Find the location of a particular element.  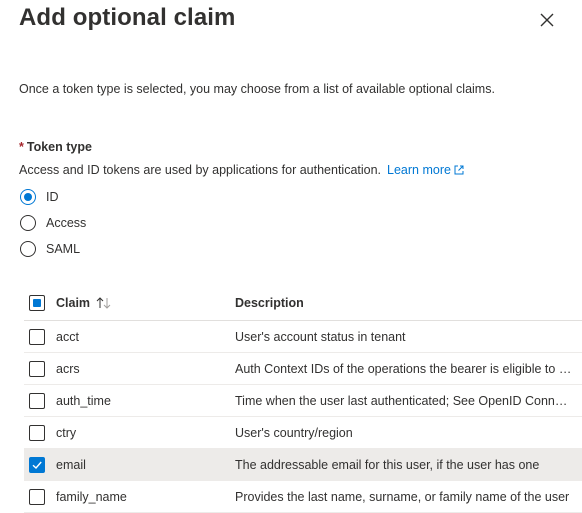

radio-saml-button is located at coordinates (28, 249).